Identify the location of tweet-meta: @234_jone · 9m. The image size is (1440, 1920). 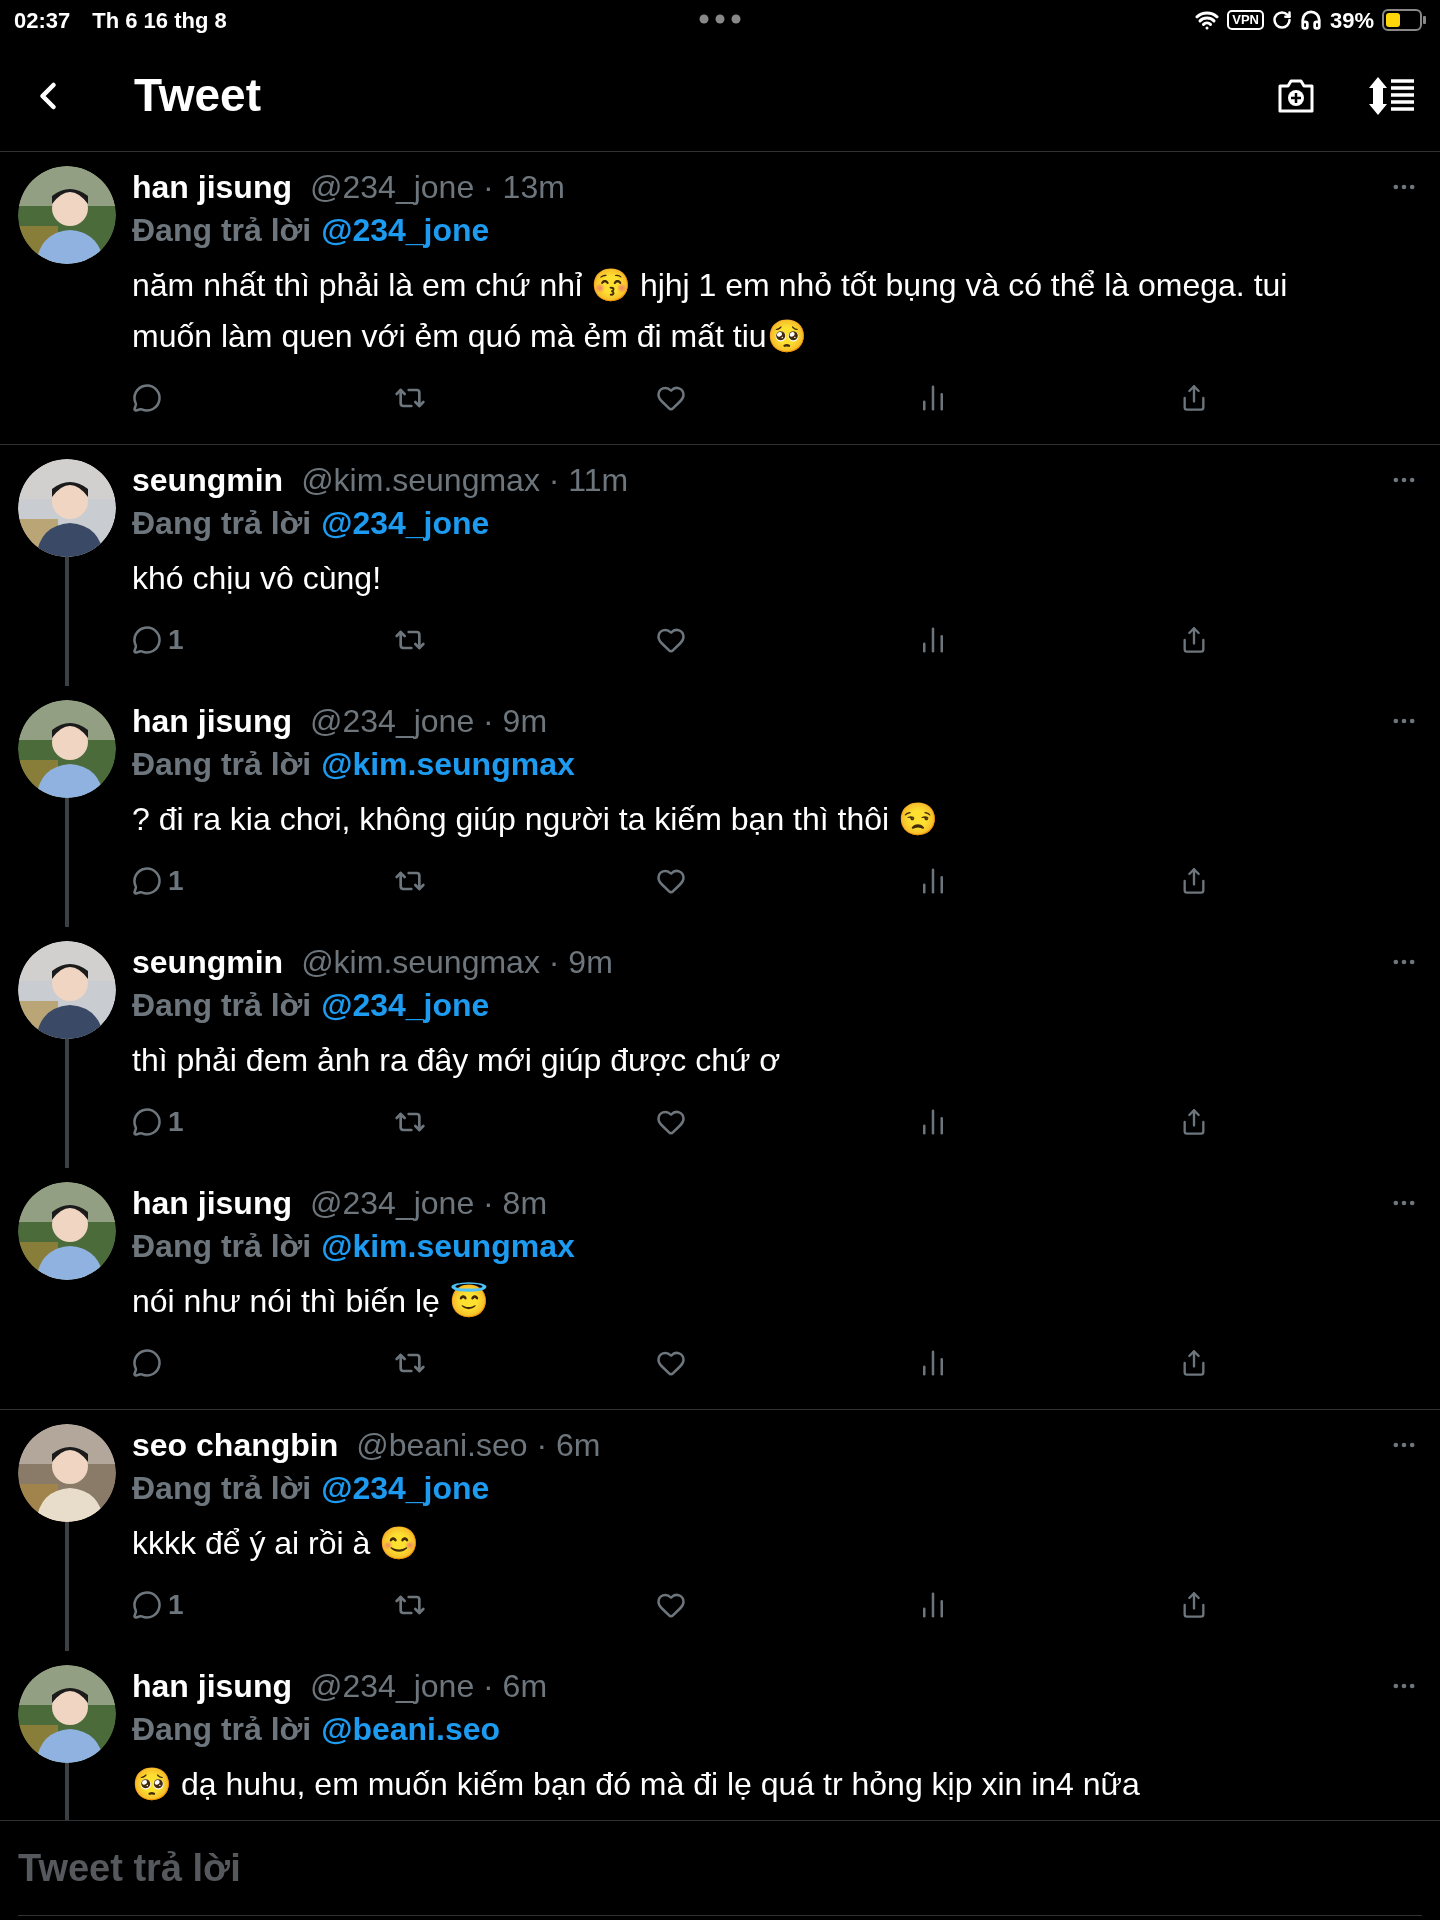
(429, 721).